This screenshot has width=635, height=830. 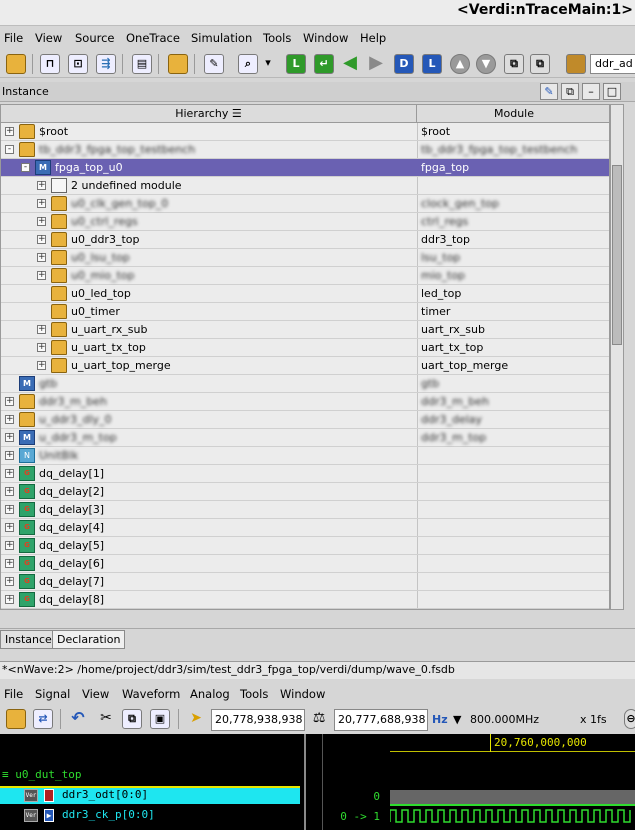 I want to click on cursor-time-field: 20,778,938,938, so click(x=258, y=720).